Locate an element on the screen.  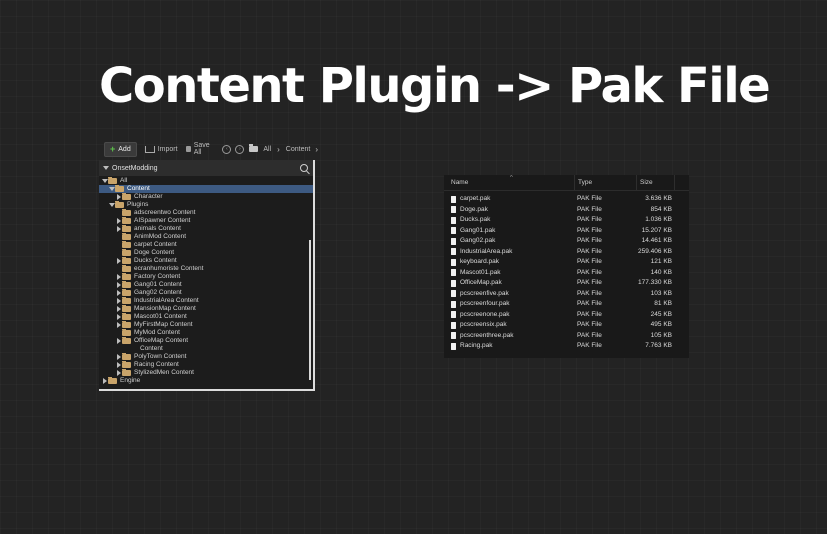
back-icon: ‹ is located at coordinates (227, 149).